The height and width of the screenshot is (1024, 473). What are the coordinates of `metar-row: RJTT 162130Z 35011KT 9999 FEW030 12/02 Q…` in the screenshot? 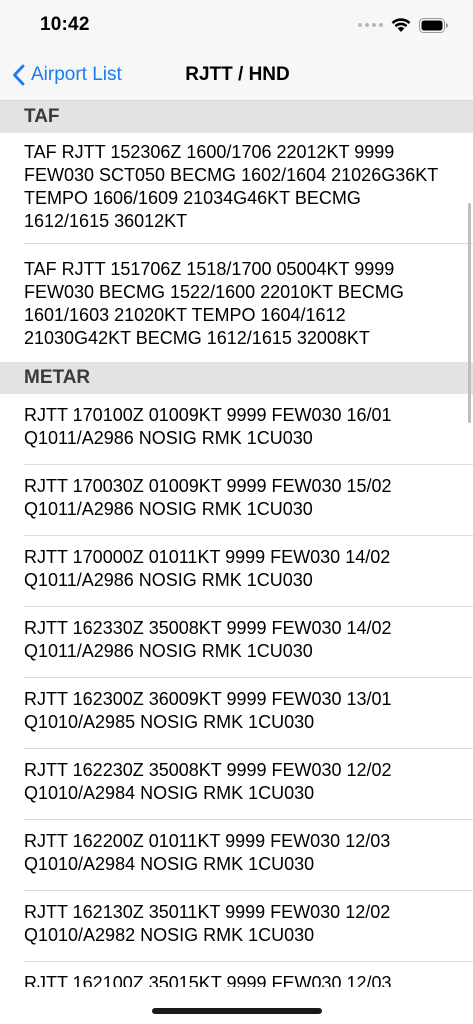 It's located at (236, 926).